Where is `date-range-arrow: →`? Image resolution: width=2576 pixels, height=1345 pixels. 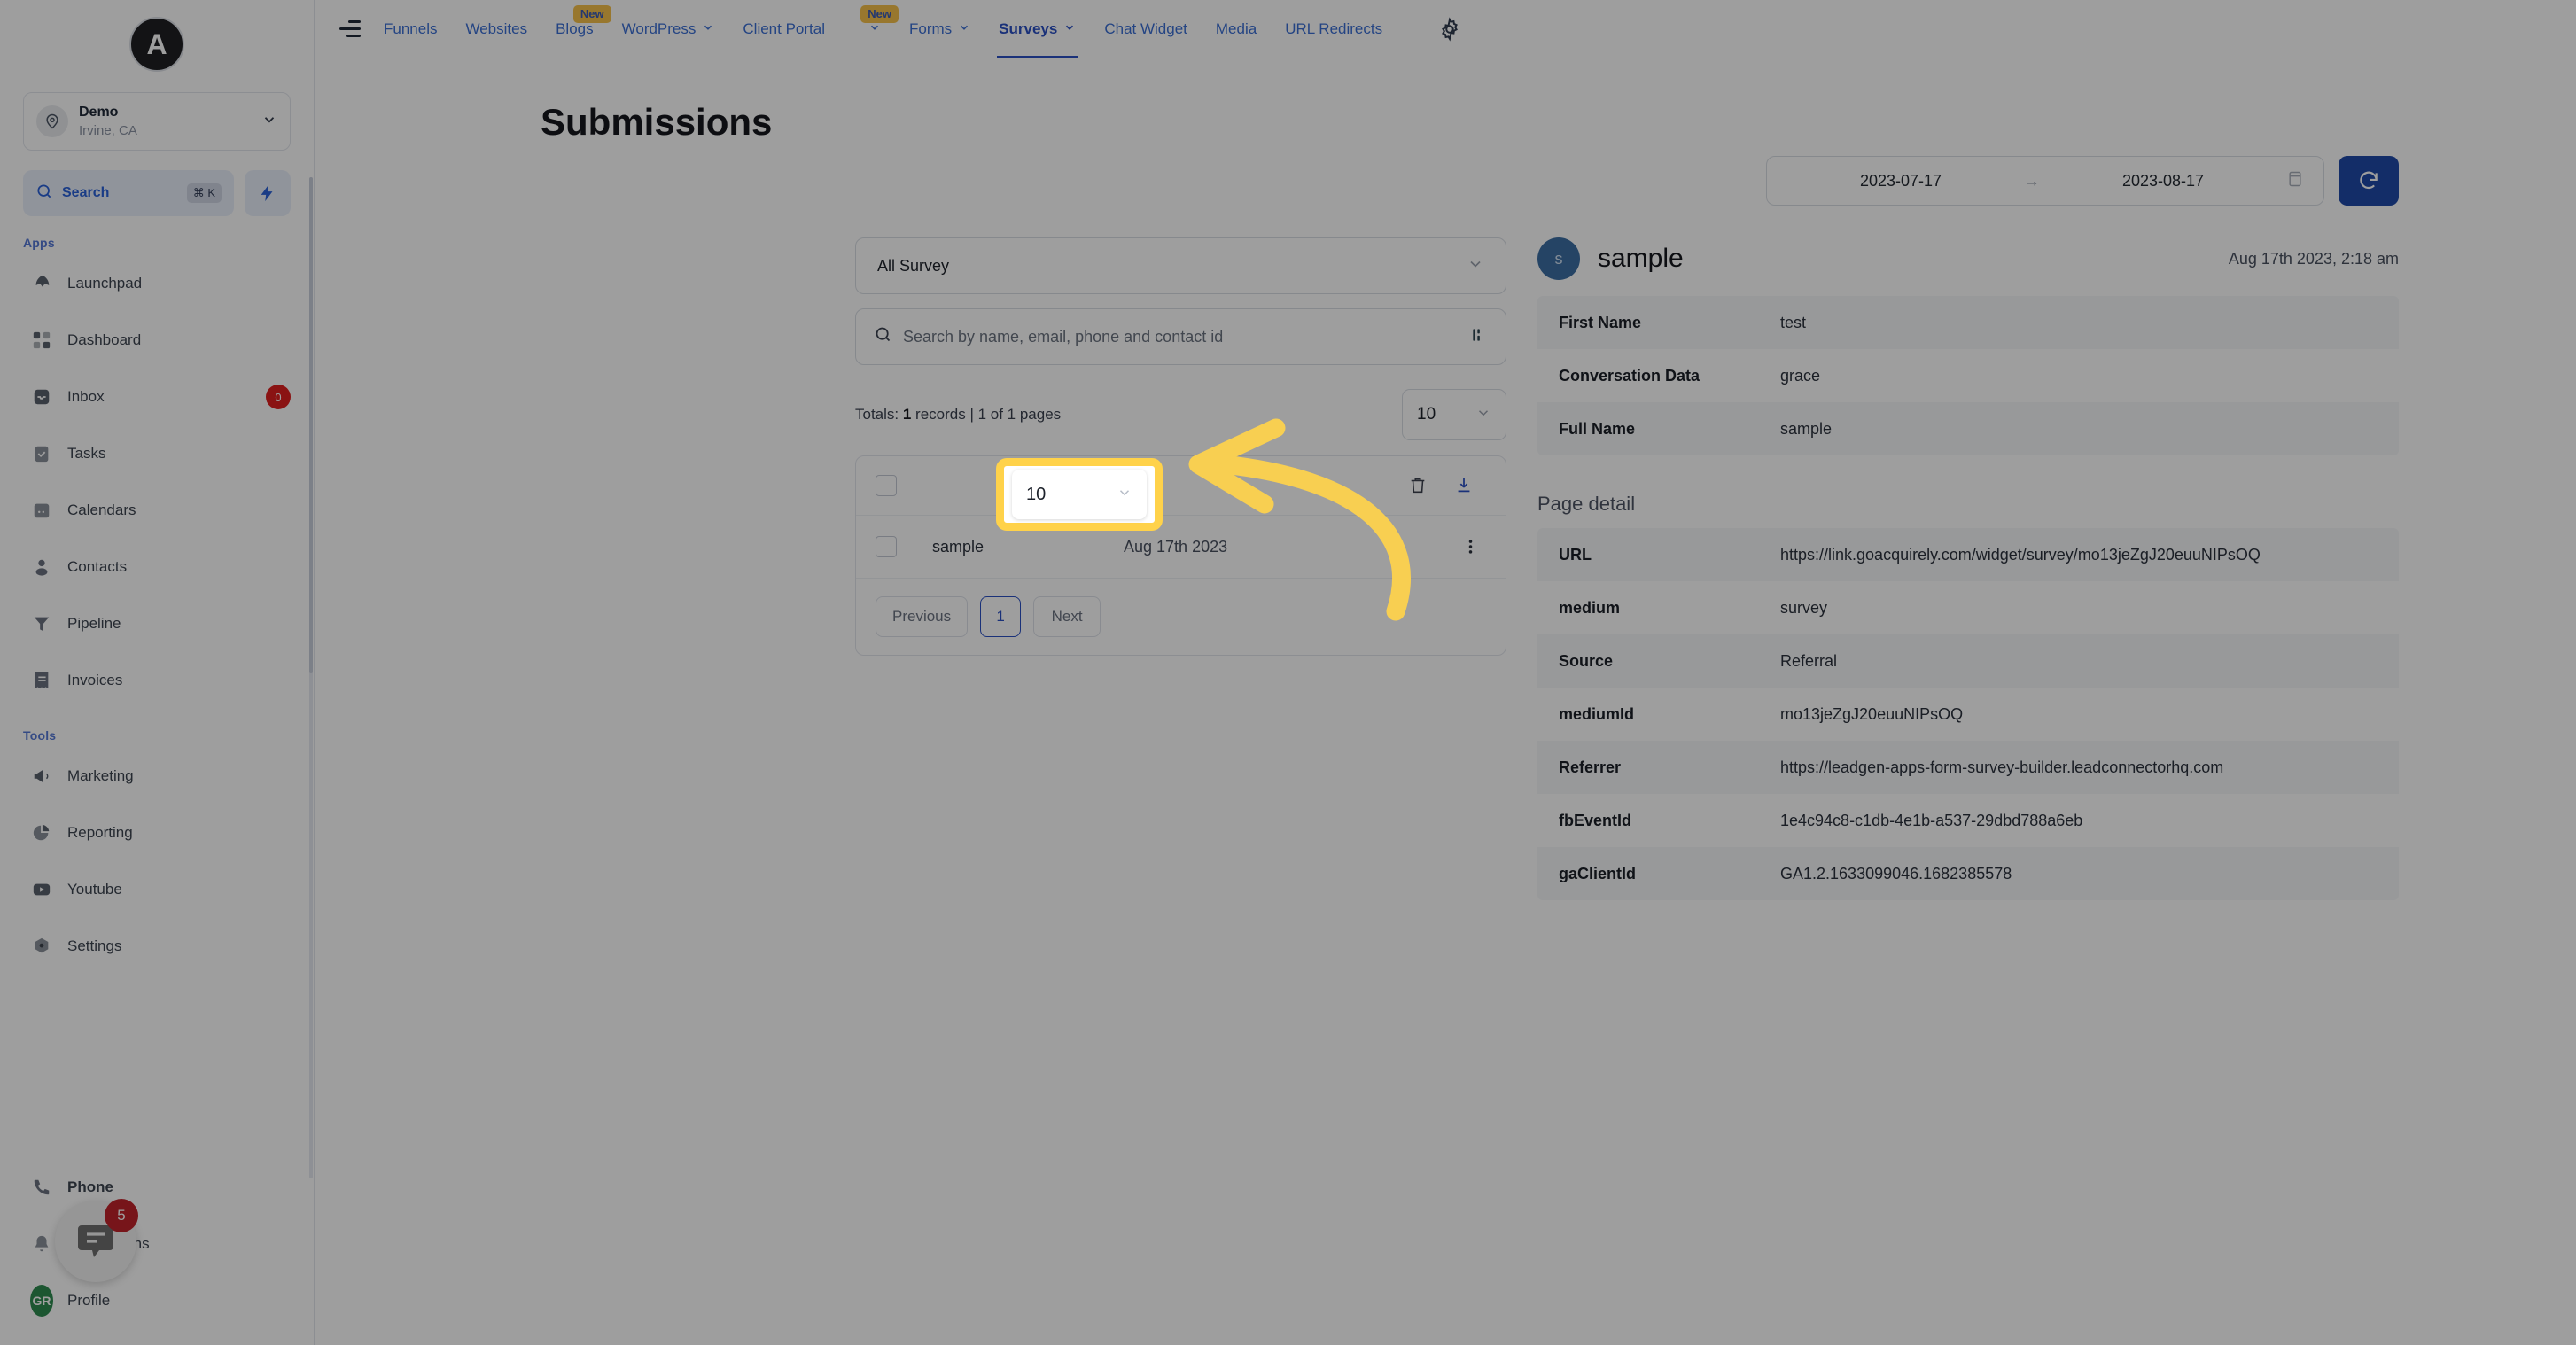
date-range-arrow: → is located at coordinates (2033, 181).